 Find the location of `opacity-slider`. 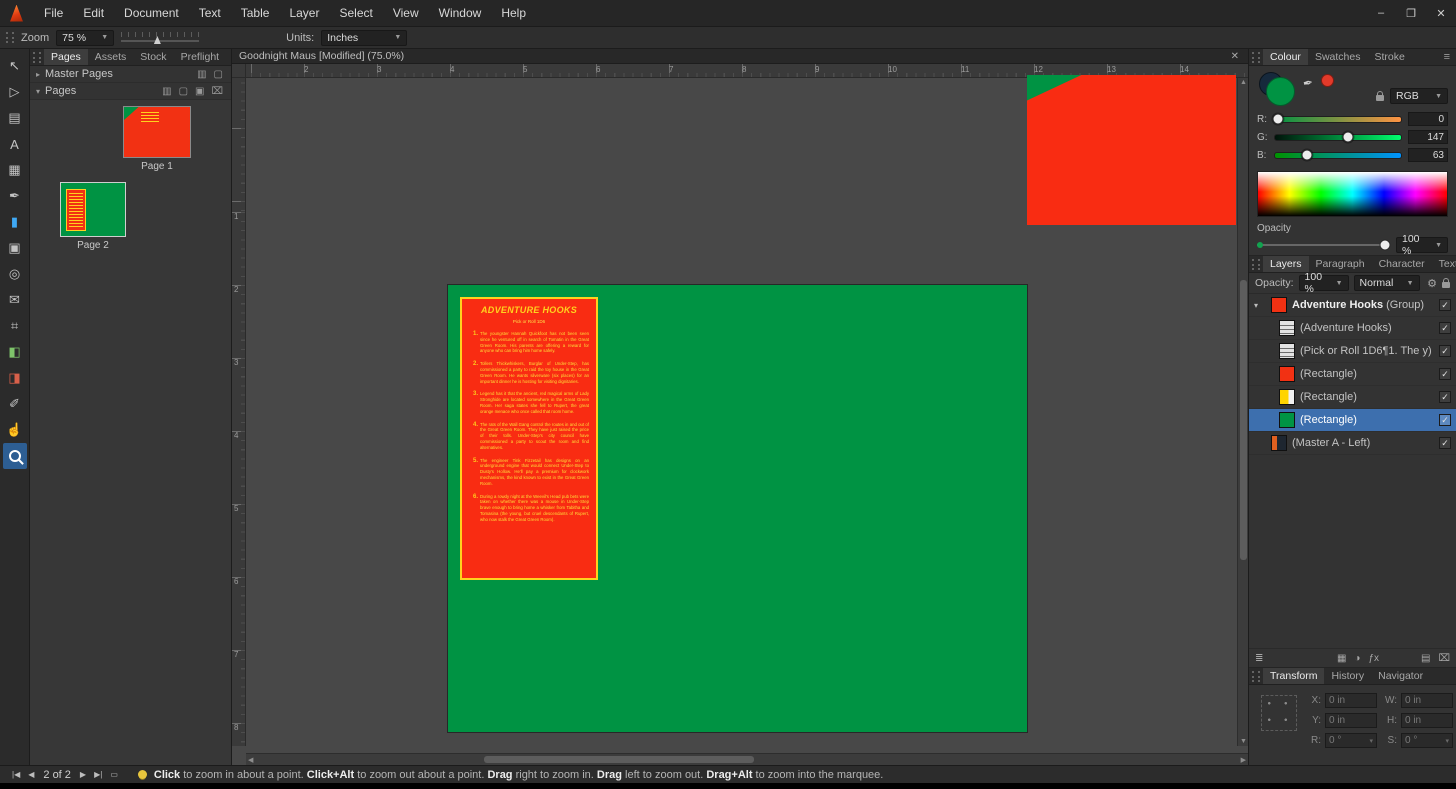

opacity-slider is located at coordinates (1324, 245).